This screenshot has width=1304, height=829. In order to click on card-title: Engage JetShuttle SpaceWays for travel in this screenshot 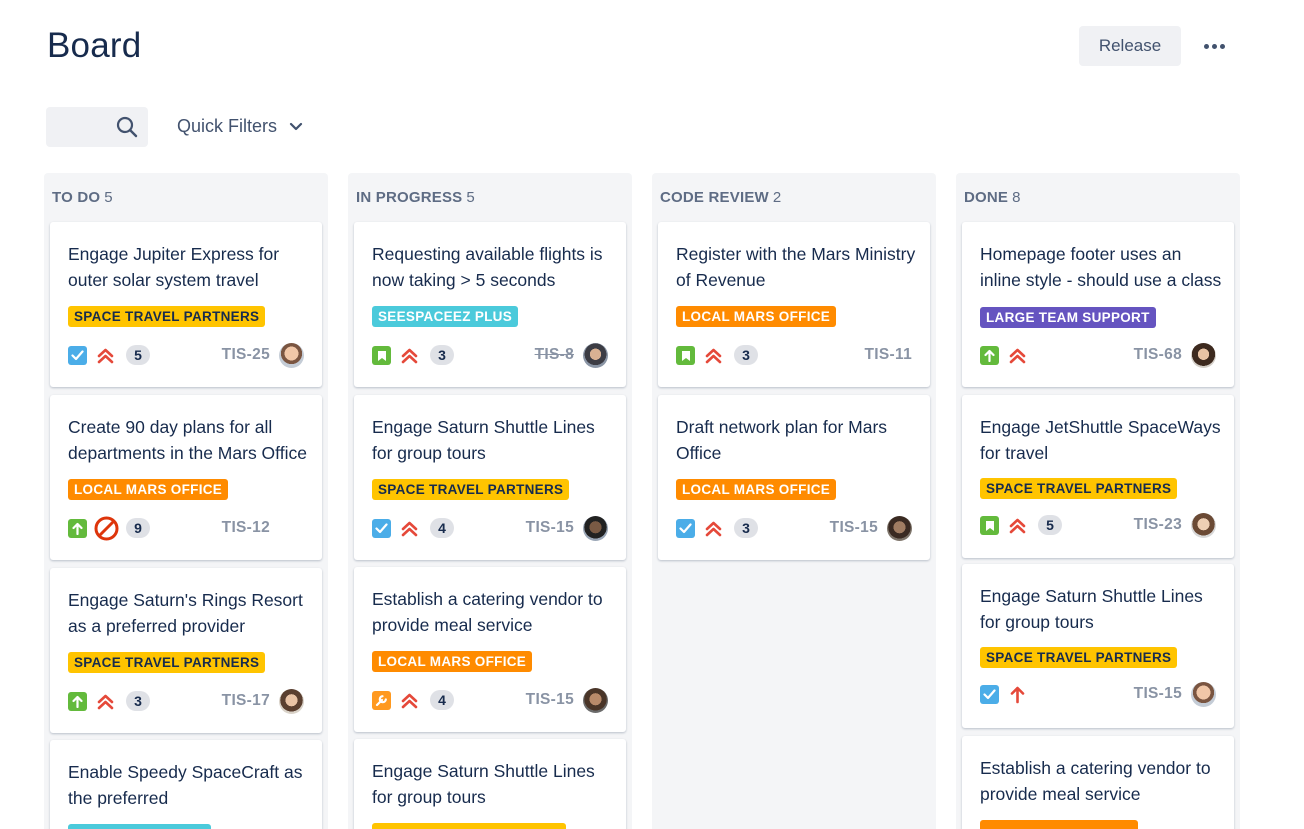, I will do `click(1100, 440)`.